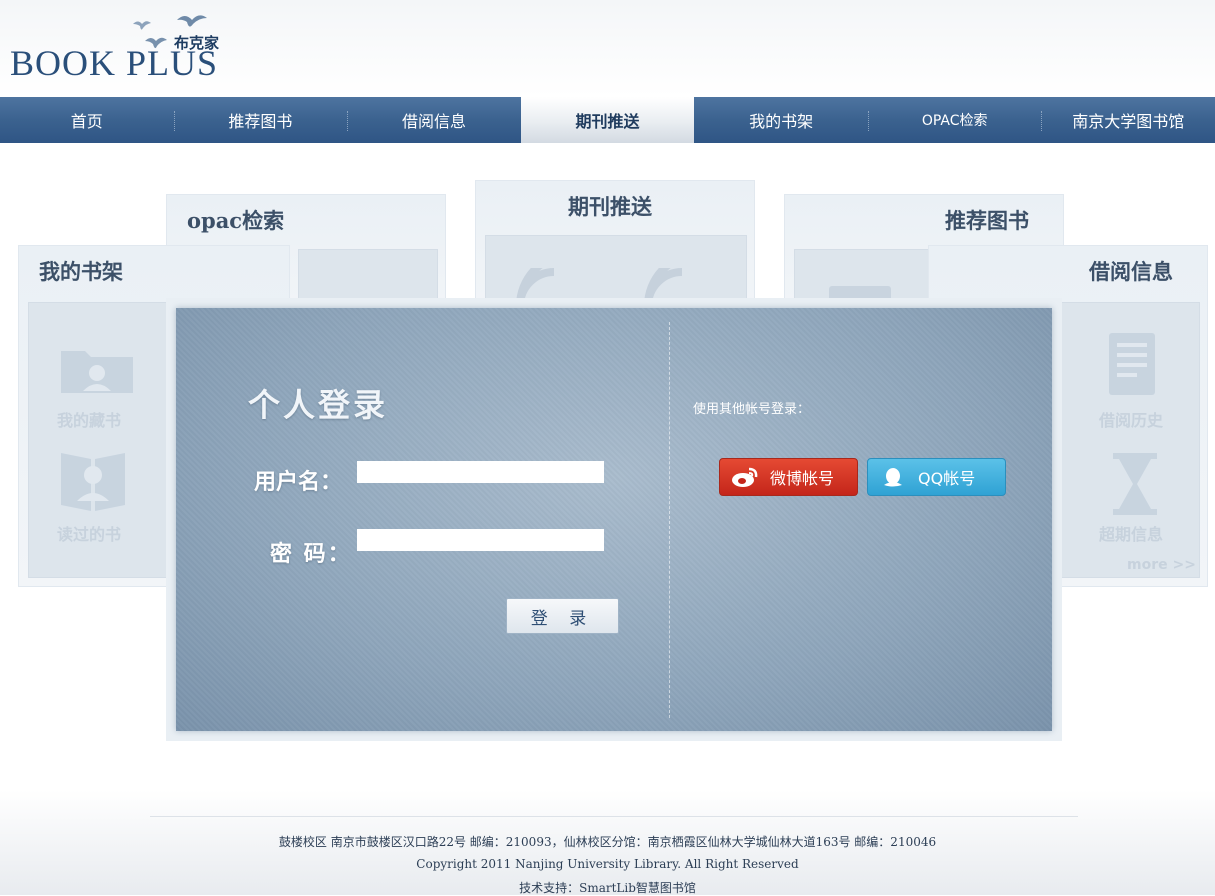  I want to click on weibo-icon, so click(745, 477).